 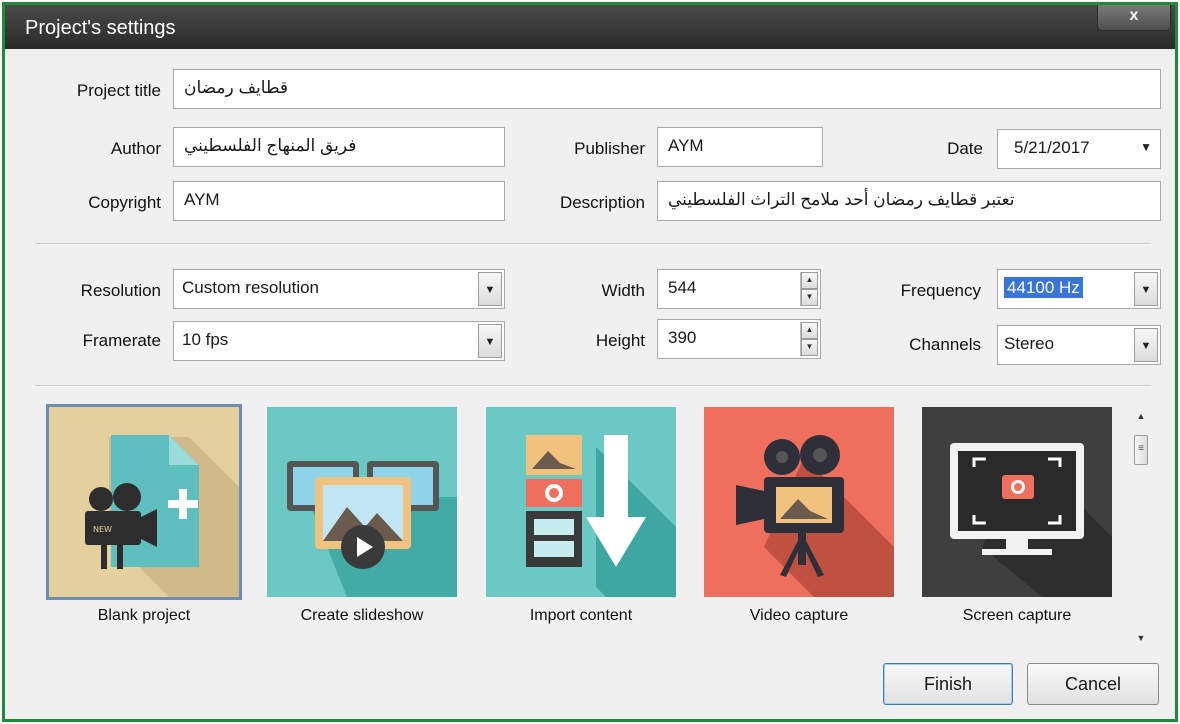 What do you see at coordinates (270, 145) in the screenshot?
I see `author-value: فريق المنهاج الفلسطيني` at bounding box center [270, 145].